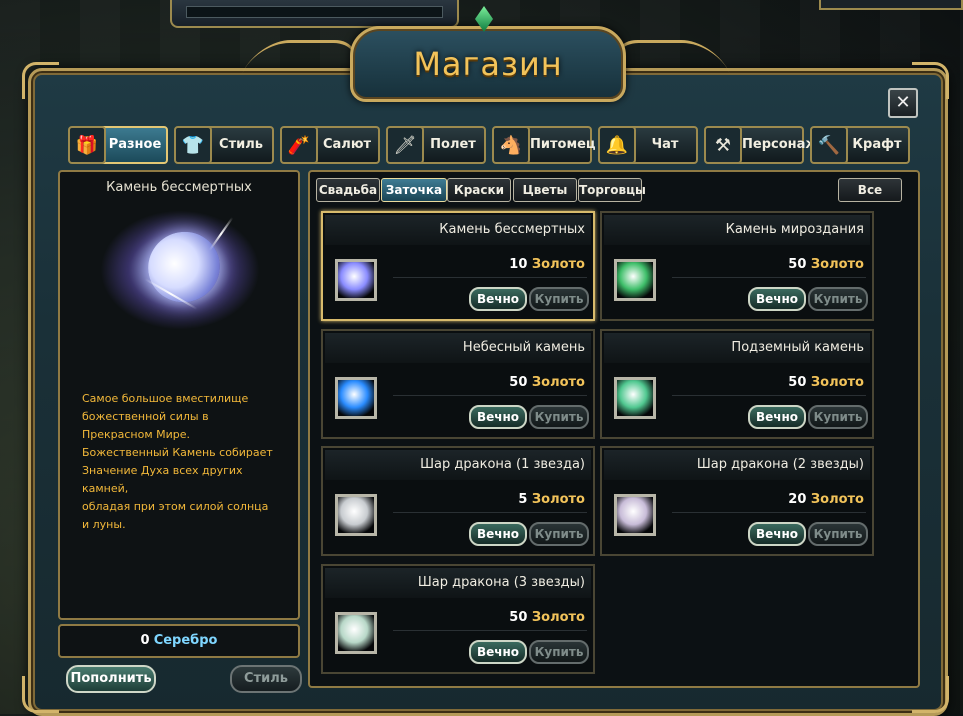 The height and width of the screenshot is (716, 963). I want to click on pet-icon: 🐴, so click(511, 145).